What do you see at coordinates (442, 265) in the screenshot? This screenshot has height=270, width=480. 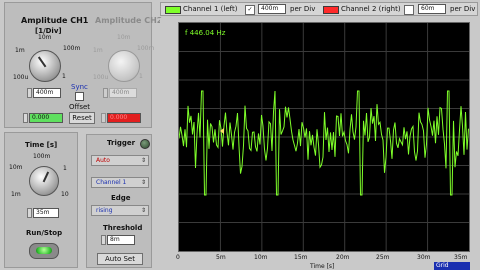 I see `status-text: Grid` at bounding box center [442, 265].